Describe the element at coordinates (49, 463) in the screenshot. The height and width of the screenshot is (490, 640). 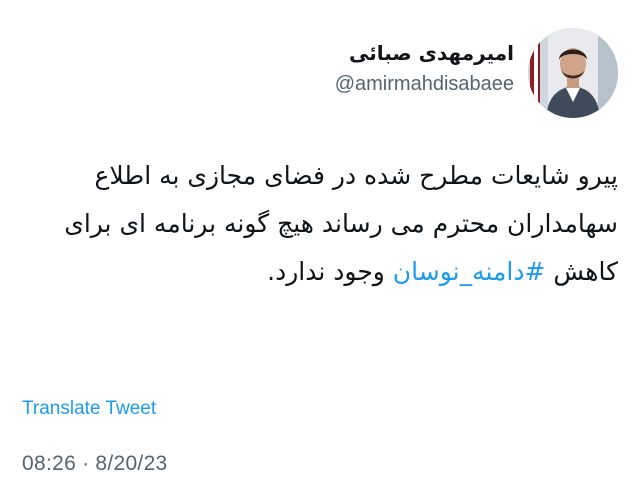
I see `tweet-time: 08:26` at that location.